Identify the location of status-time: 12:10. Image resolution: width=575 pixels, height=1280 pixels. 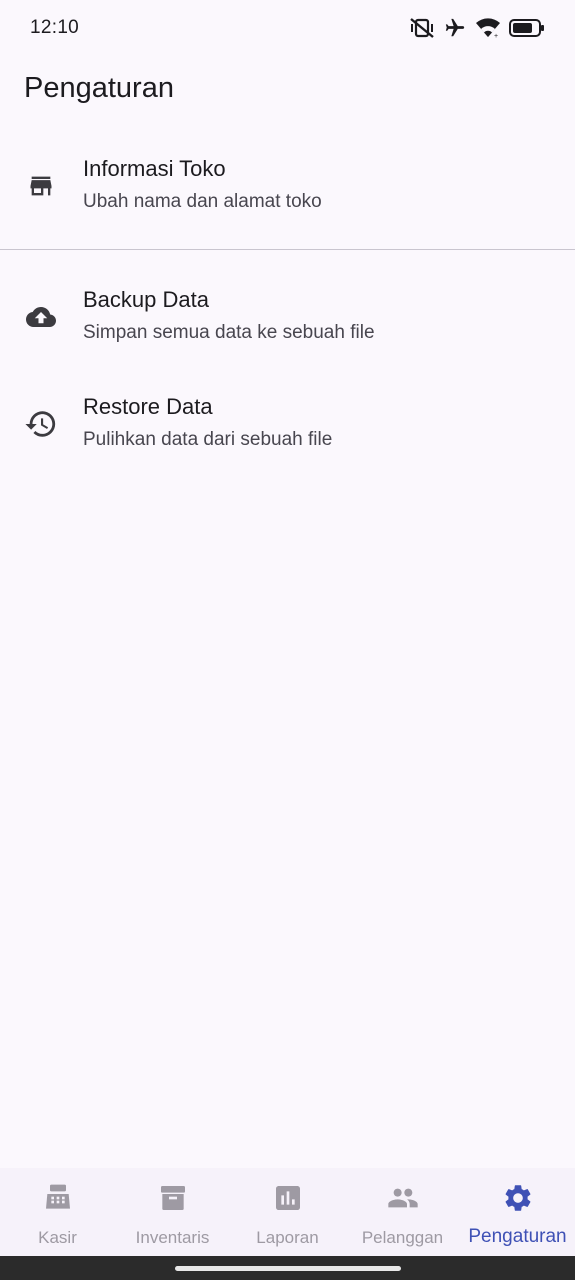
(55, 27).